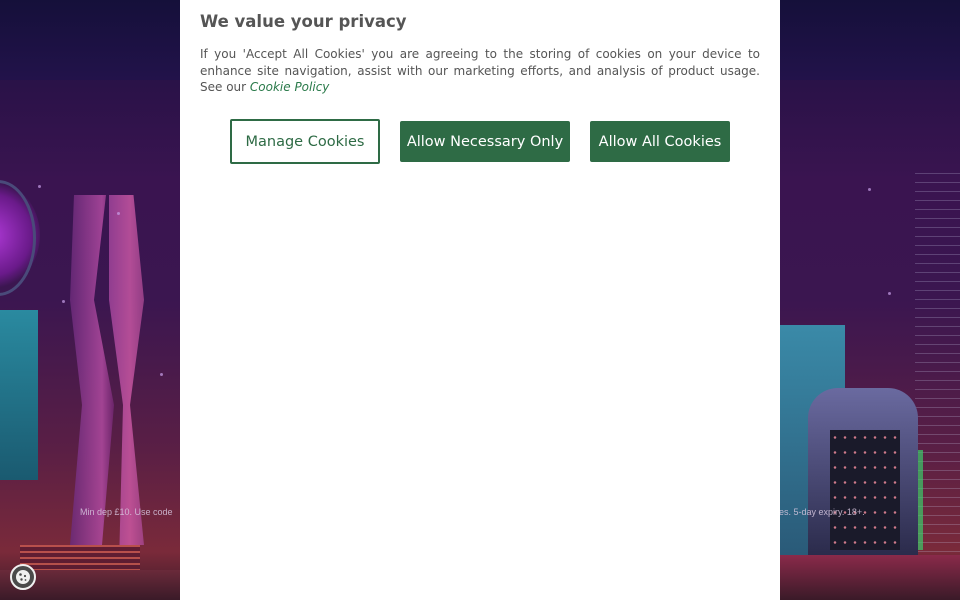  What do you see at coordinates (303, 21) in the screenshot?
I see `dialog-title: We value your privacy` at bounding box center [303, 21].